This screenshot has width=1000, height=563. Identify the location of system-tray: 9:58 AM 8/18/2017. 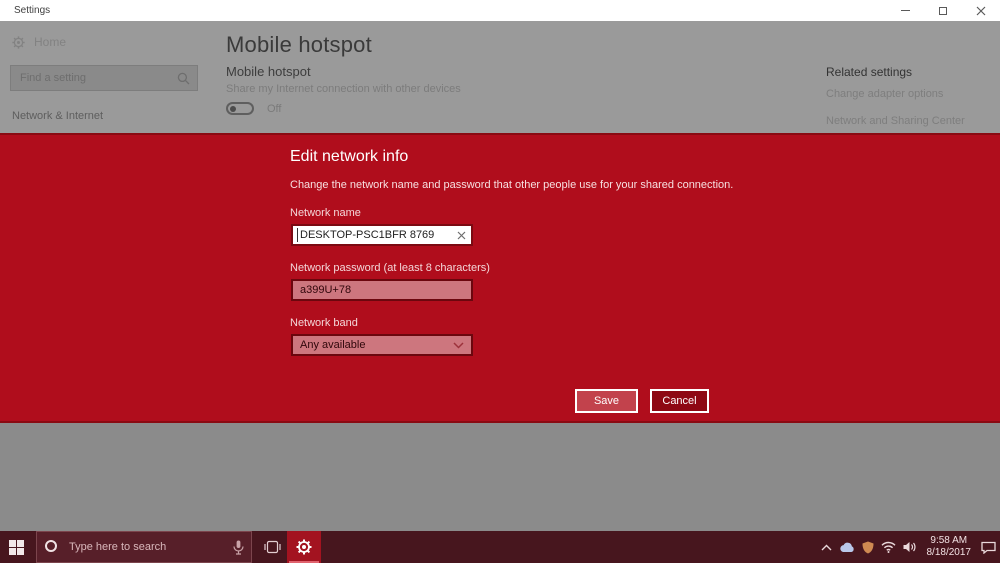
(909, 547).